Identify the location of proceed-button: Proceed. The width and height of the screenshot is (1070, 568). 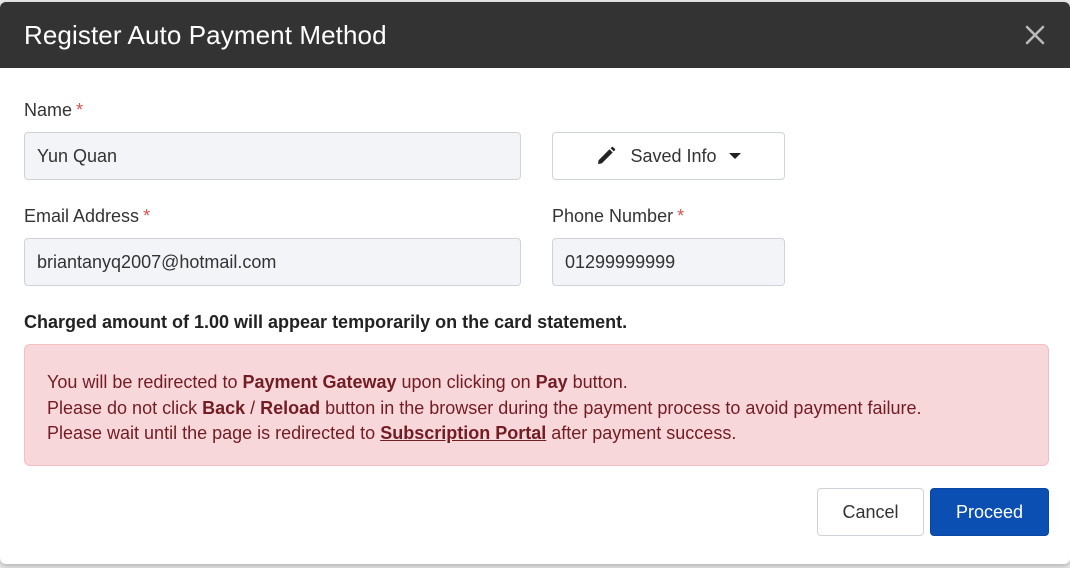
(989, 512).